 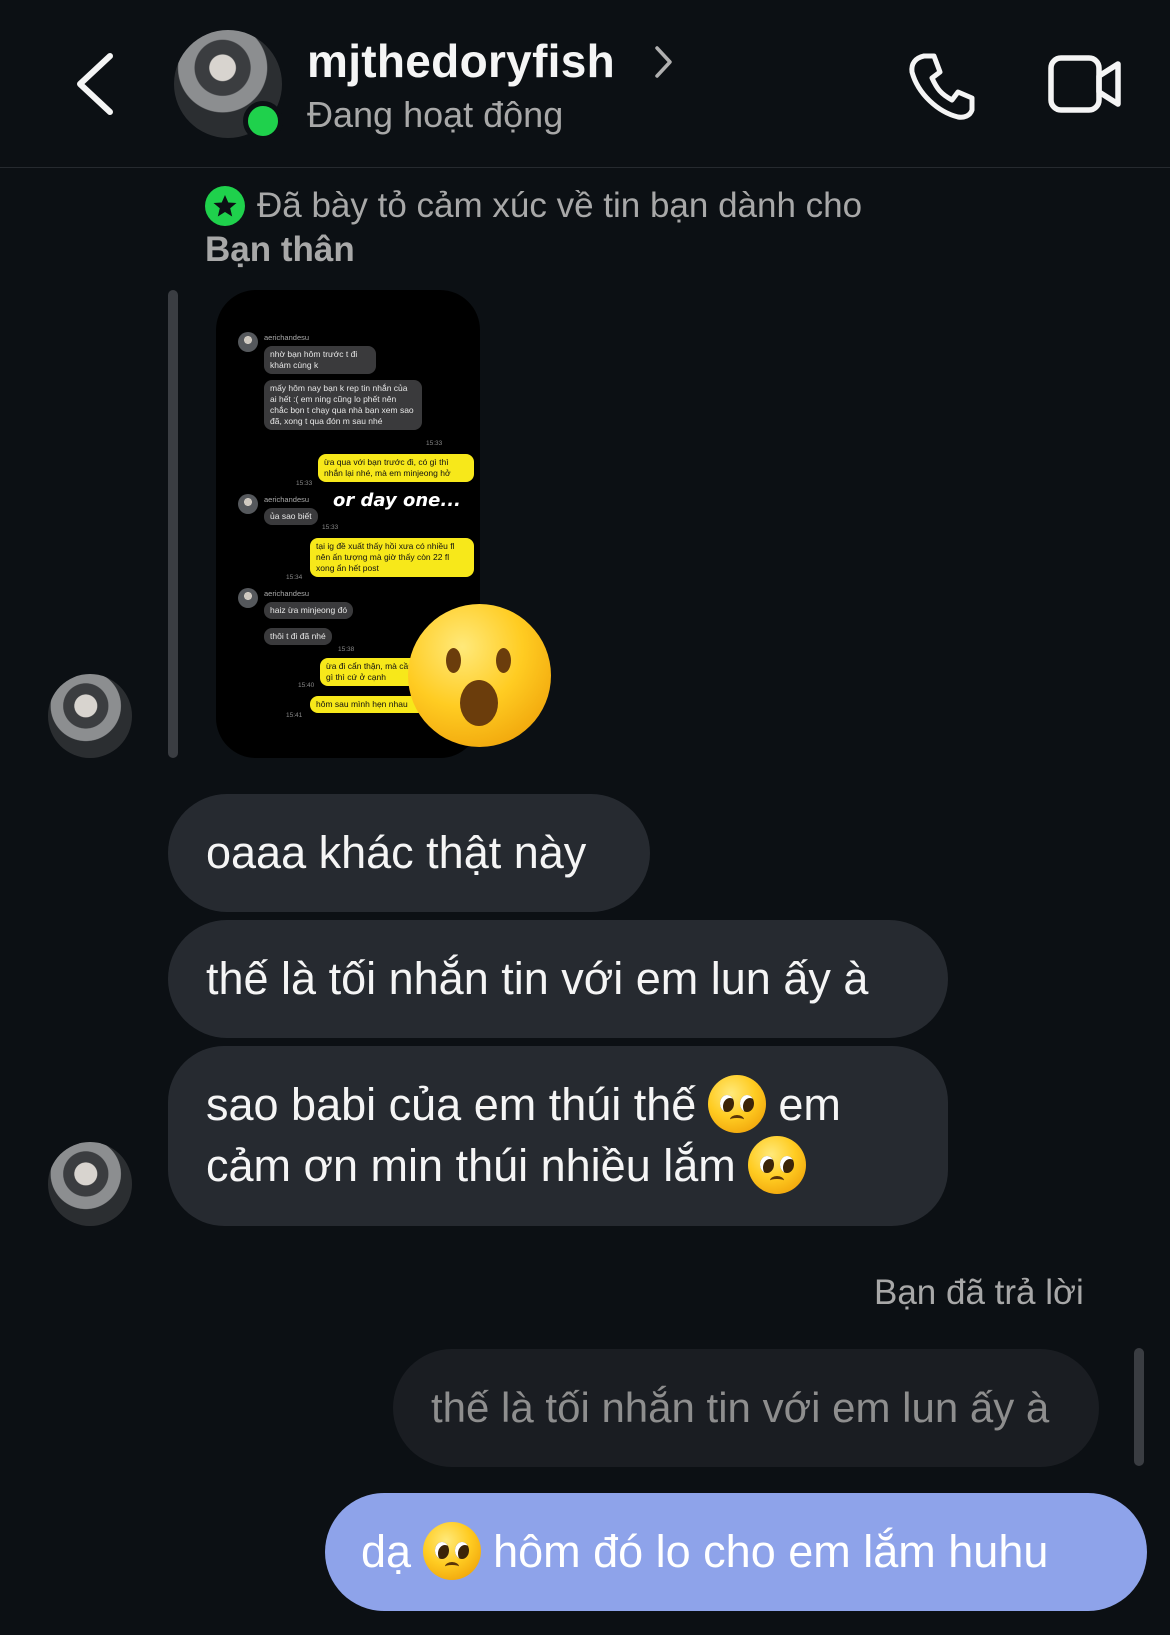 I want to click on story-reply-bar, so click(x=173, y=524).